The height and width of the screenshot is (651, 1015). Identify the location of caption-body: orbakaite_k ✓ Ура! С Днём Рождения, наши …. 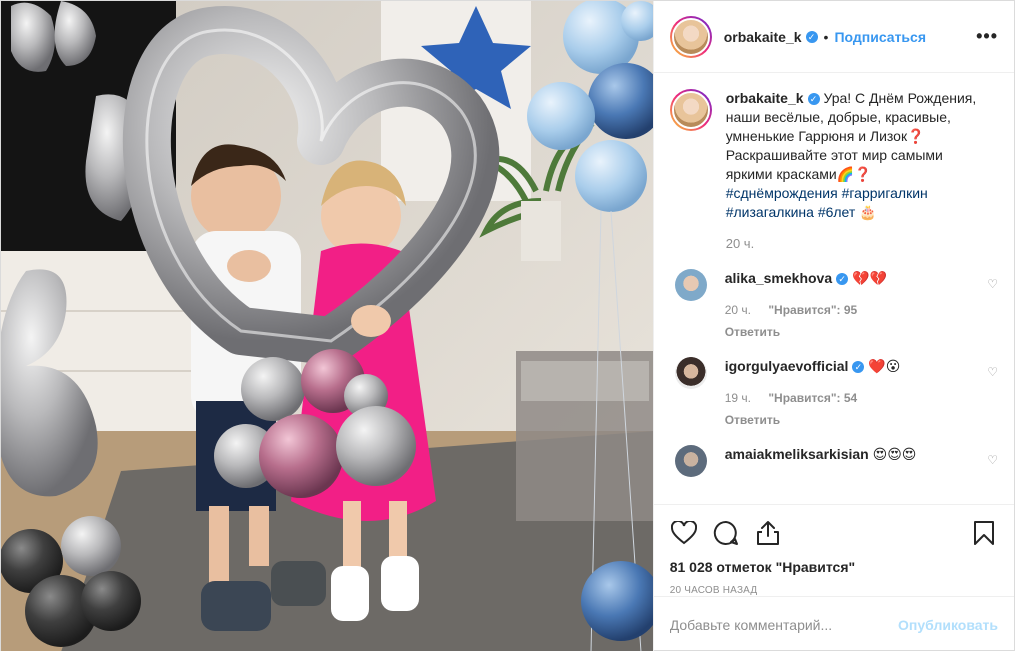
(856, 171).